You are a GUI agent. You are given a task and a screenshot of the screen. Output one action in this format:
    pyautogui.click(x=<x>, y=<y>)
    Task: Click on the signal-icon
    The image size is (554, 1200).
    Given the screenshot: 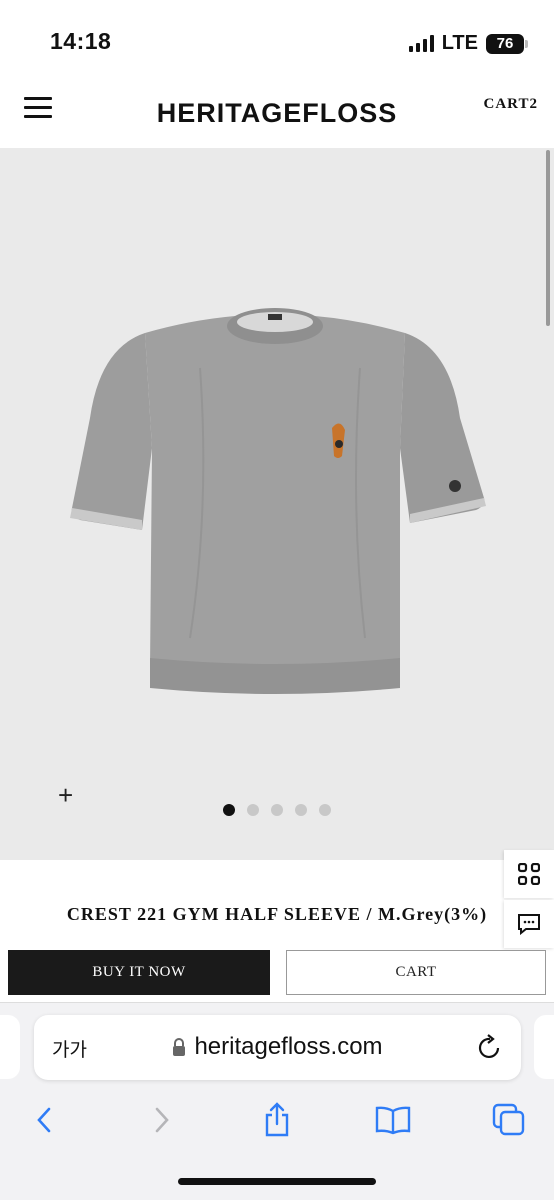 What is the action you would take?
    pyautogui.click(x=421, y=43)
    